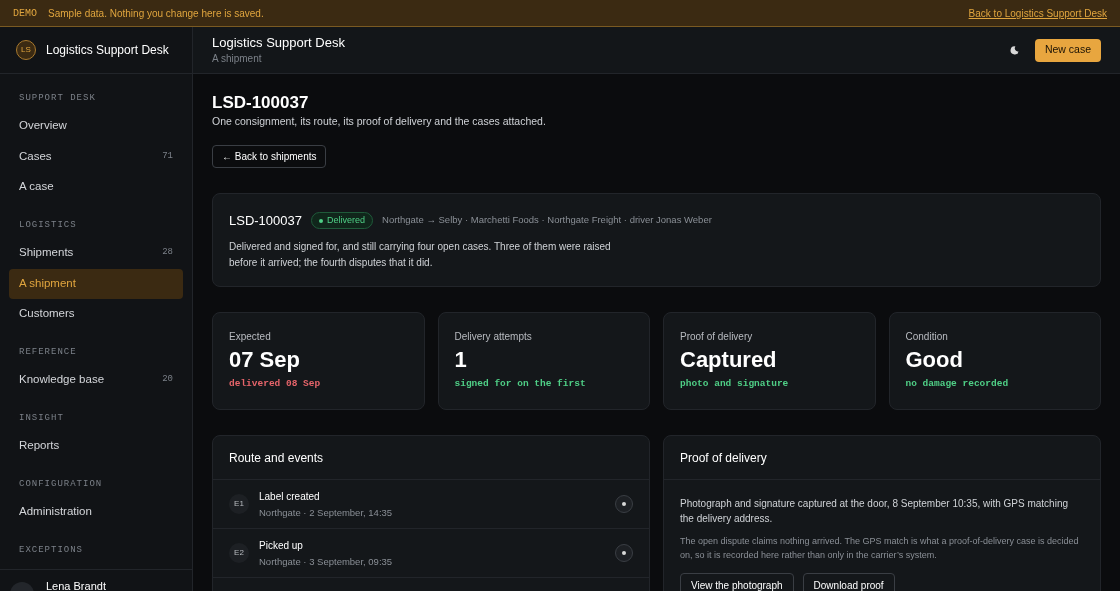 The width and height of the screenshot is (1120, 591). What do you see at coordinates (281, 545) in the screenshot?
I see `event-title: Picked up` at bounding box center [281, 545].